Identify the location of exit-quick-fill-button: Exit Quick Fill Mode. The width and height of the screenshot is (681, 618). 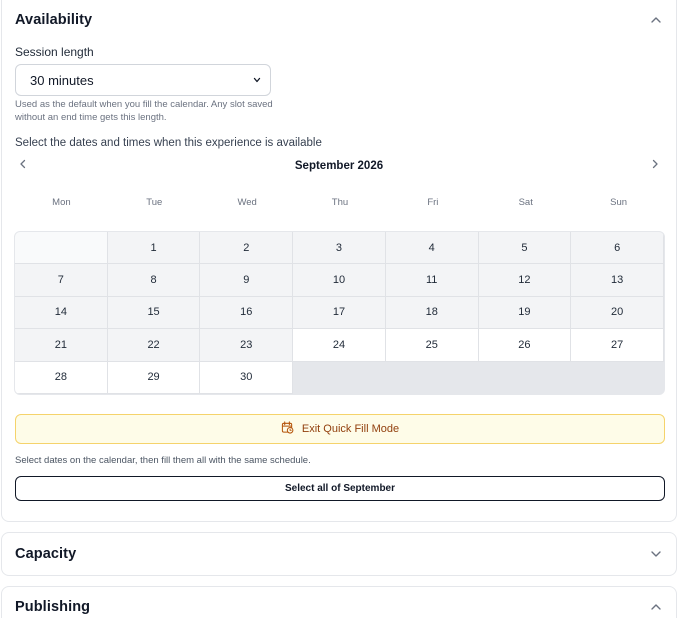
(340, 429).